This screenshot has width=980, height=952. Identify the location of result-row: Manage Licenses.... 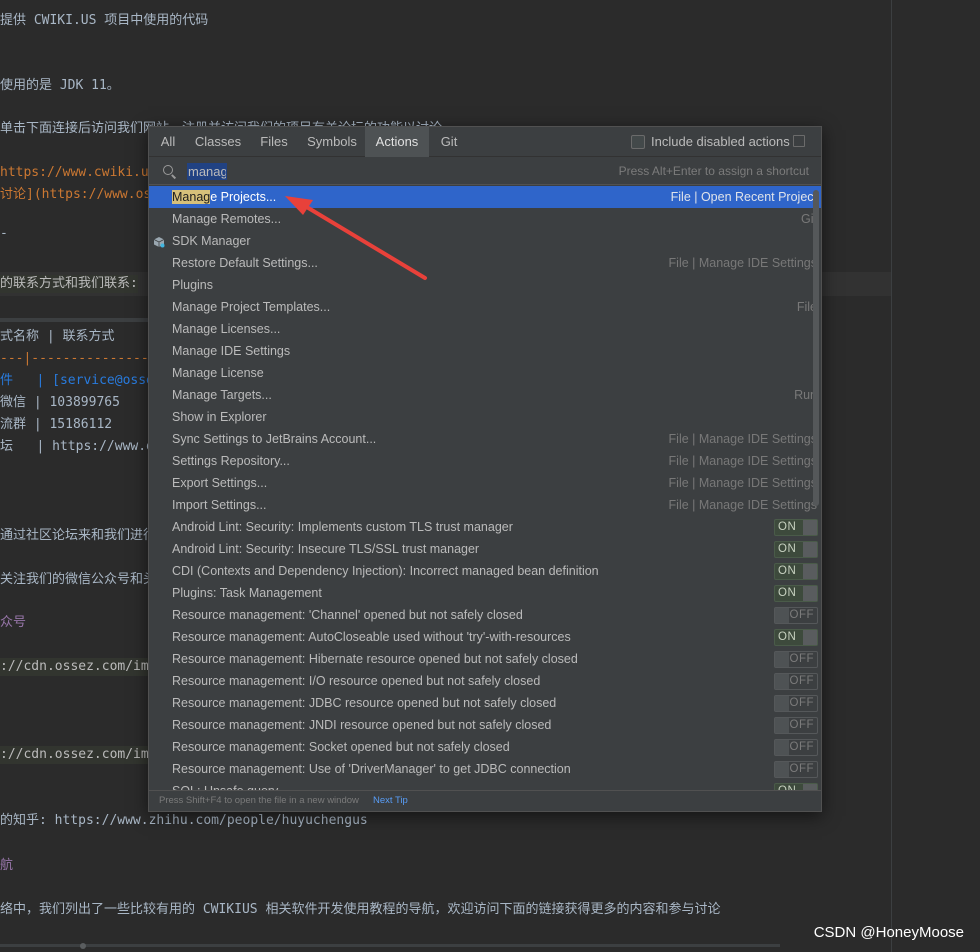
(485, 329).